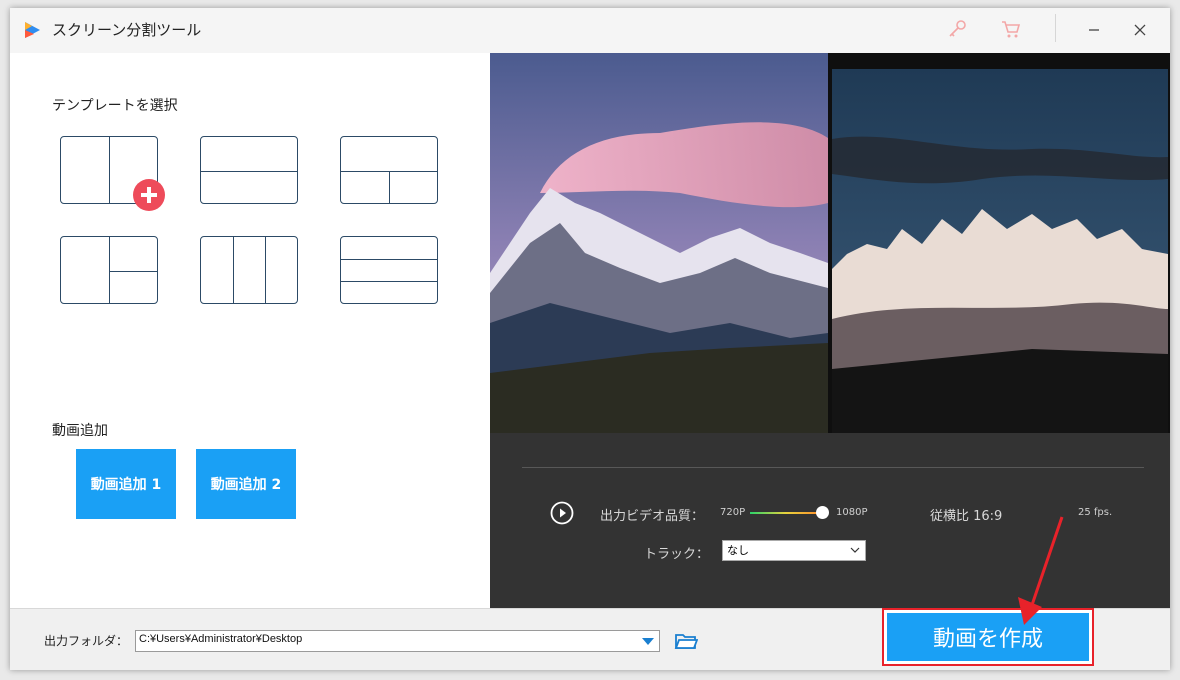 This screenshot has width=1180, height=680. What do you see at coordinates (86, 641) in the screenshot?
I see `output-folder-label: 出力フォルダ：` at bounding box center [86, 641].